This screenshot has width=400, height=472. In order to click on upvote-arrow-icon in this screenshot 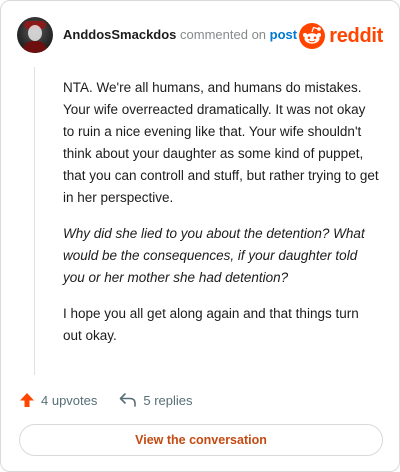, I will do `click(27, 400)`.